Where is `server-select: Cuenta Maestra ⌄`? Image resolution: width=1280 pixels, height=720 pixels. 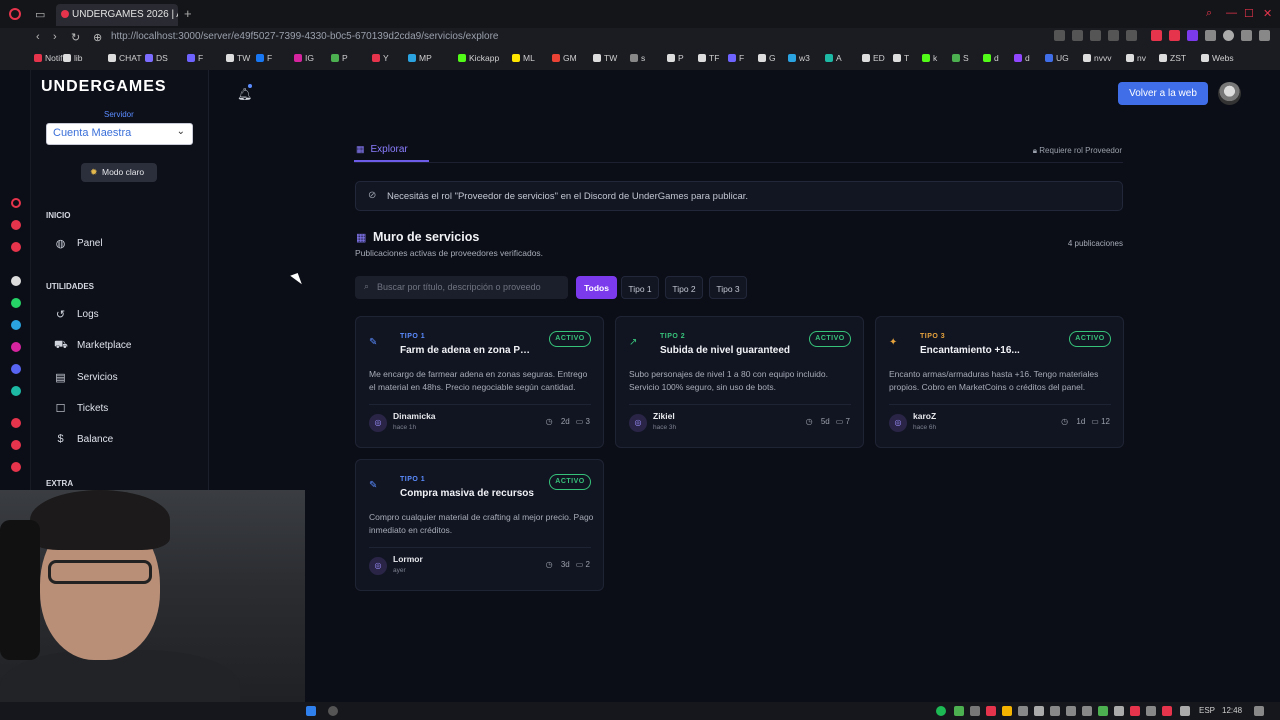
server-select: Cuenta Maestra ⌄ is located at coordinates (119, 134).